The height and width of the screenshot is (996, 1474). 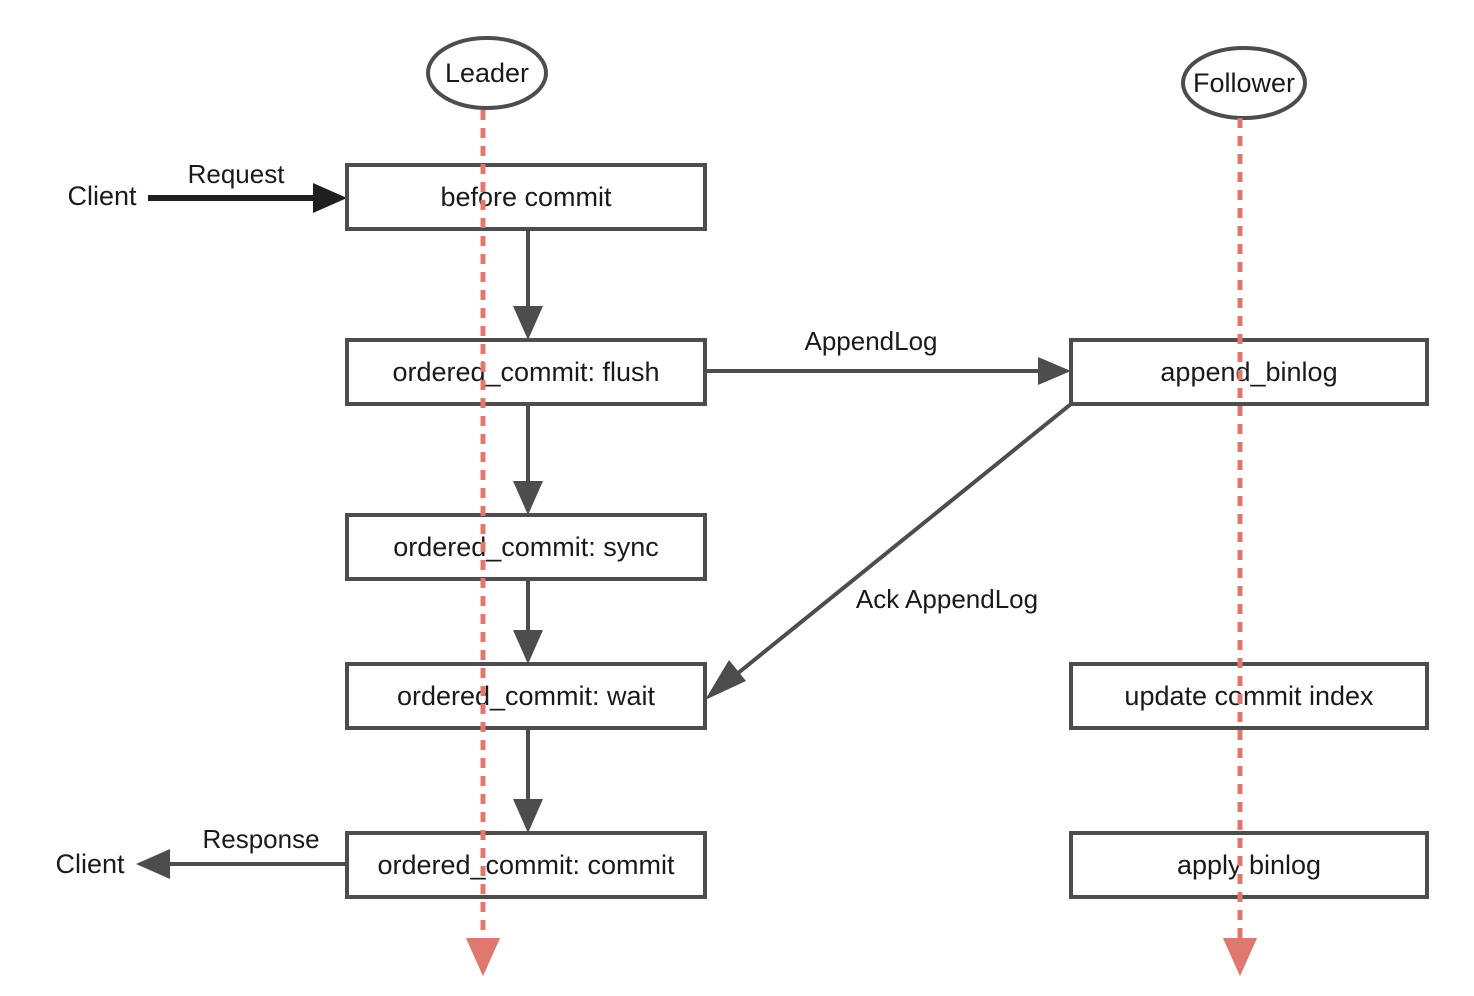 I want to click on node-before-commit: before commit, so click(x=526, y=197).